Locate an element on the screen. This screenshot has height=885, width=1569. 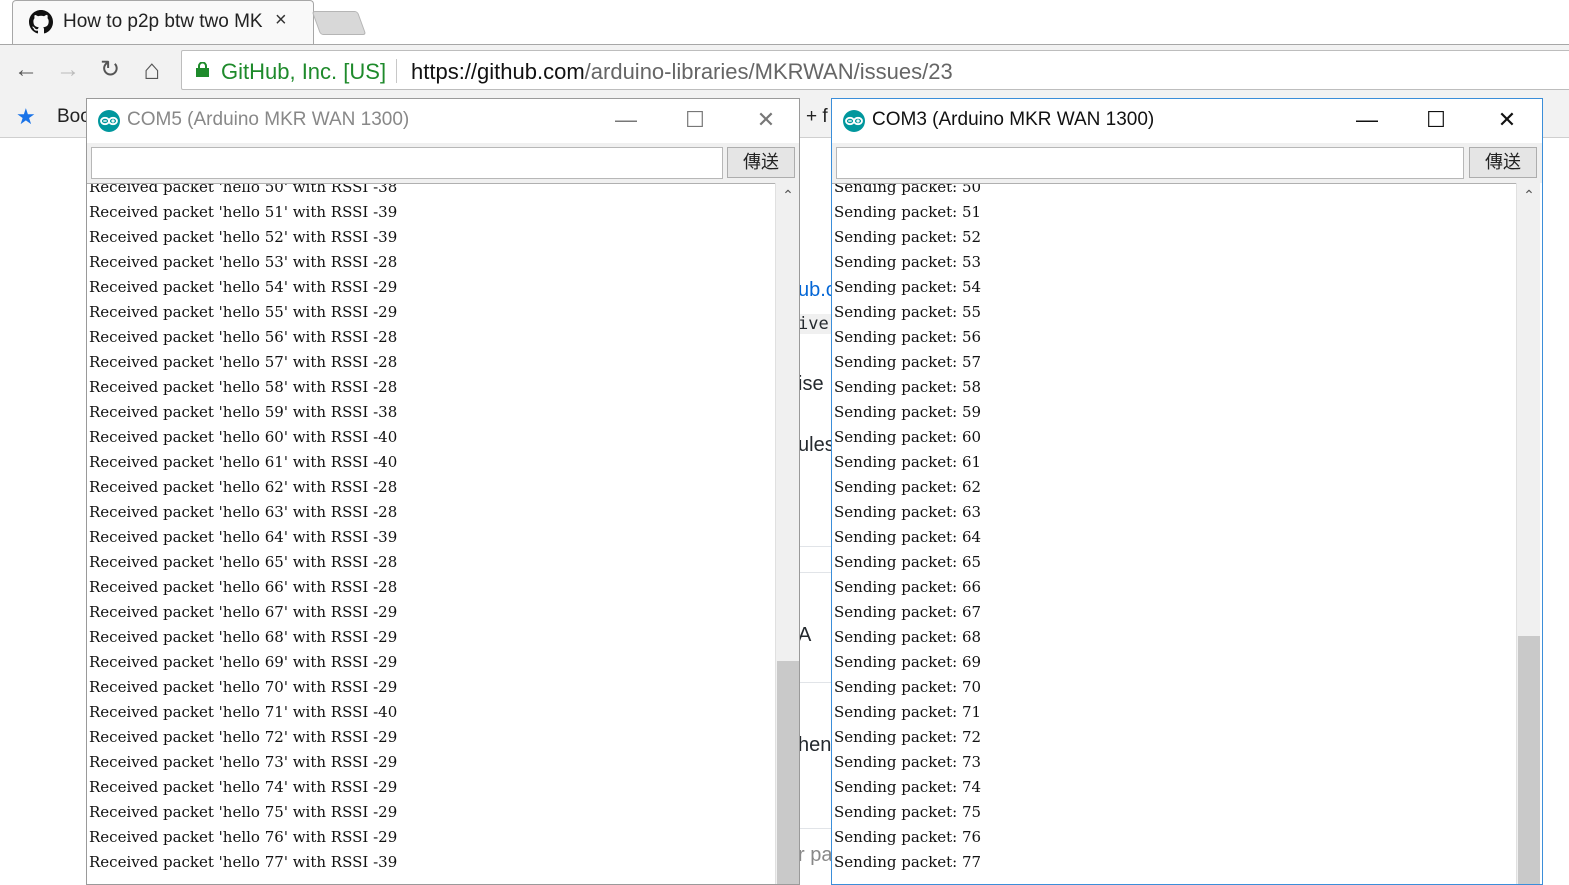
window-titlebar: COM5 (Arduino MKR WAN 1300) — ☐ ✕ is located at coordinates (443, 121).